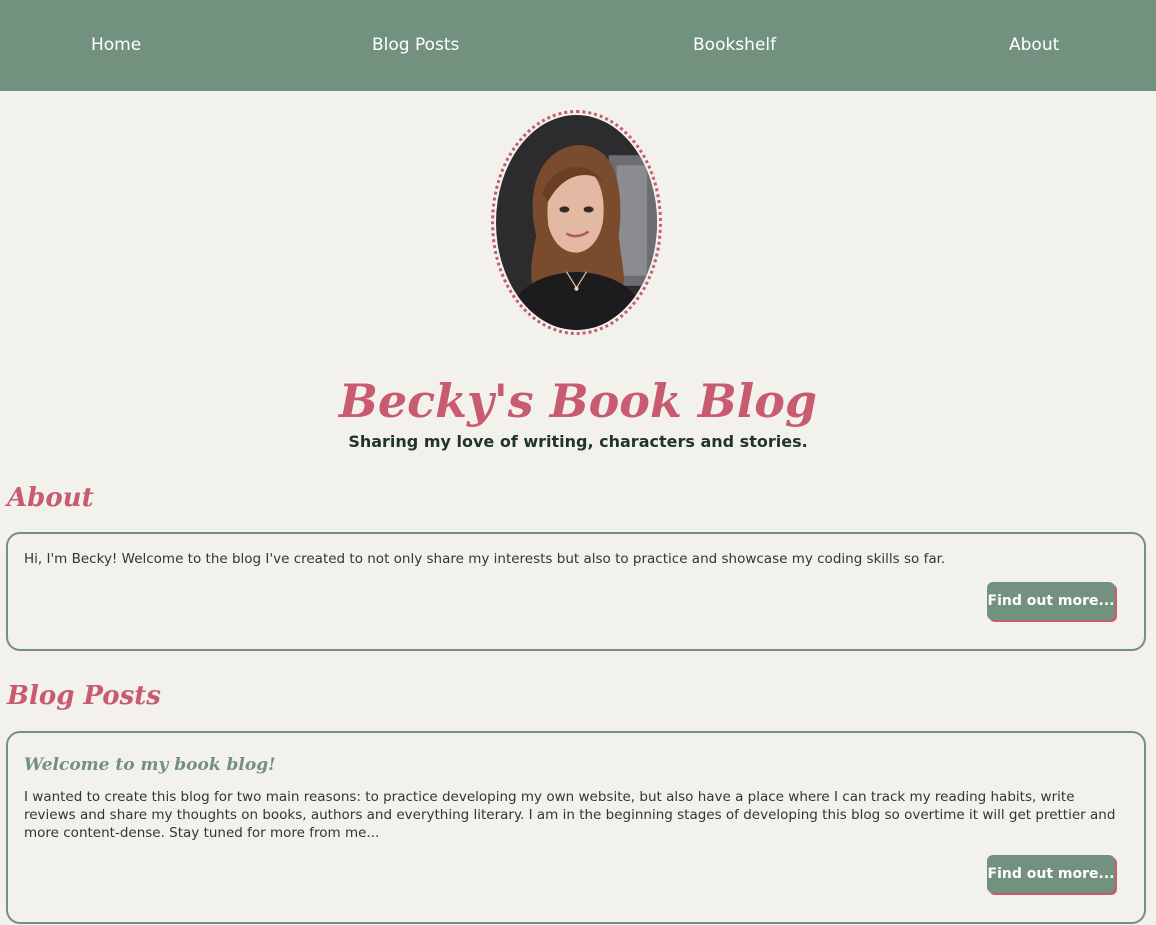  I want to click on blog-title: Becky's Book Blog, so click(578, 400).